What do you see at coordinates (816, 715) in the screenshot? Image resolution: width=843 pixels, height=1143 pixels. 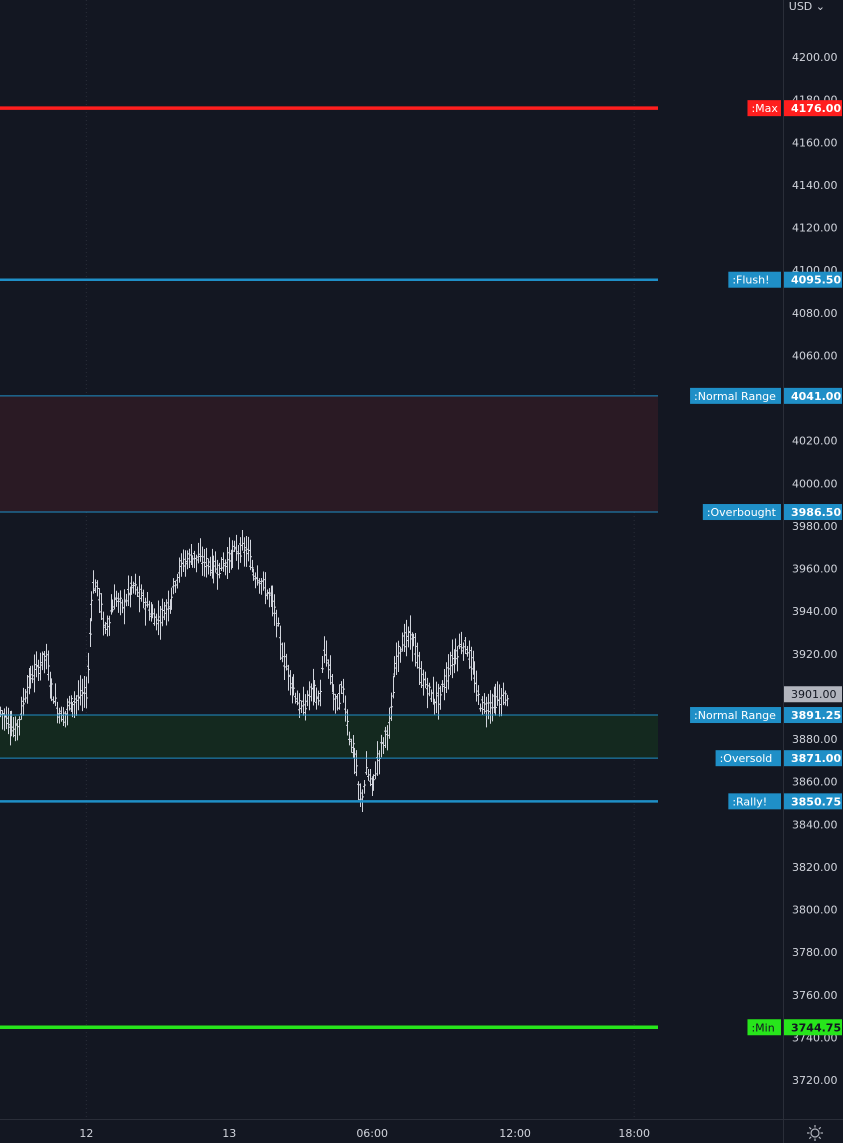 I see `level-value-text: 3891.25` at bounding box center [816, 715].